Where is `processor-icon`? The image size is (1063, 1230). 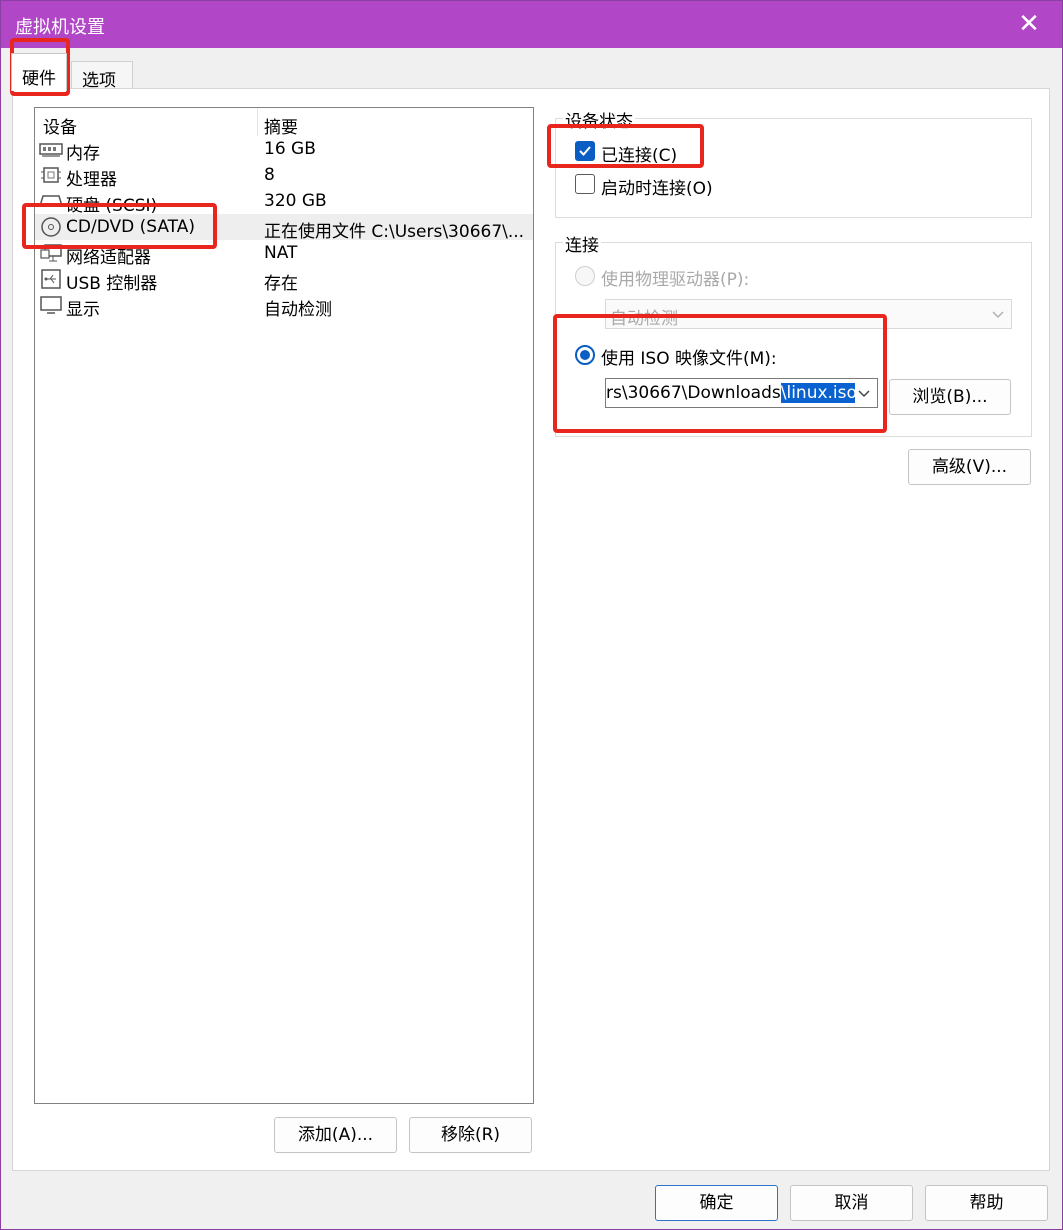 processor-icon is located at coordinates (51, 175).